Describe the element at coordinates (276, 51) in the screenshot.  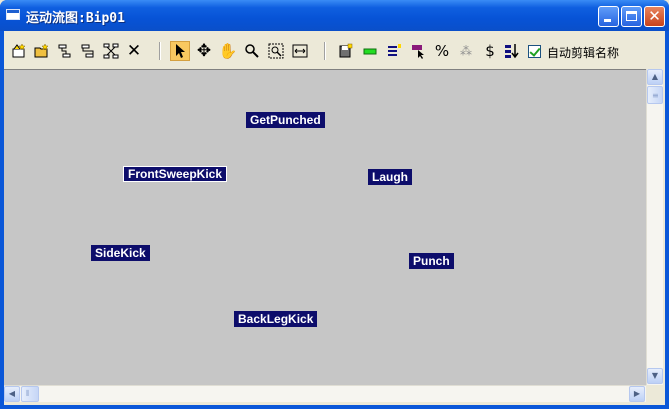
I see `zoom-region-icon` at that location.